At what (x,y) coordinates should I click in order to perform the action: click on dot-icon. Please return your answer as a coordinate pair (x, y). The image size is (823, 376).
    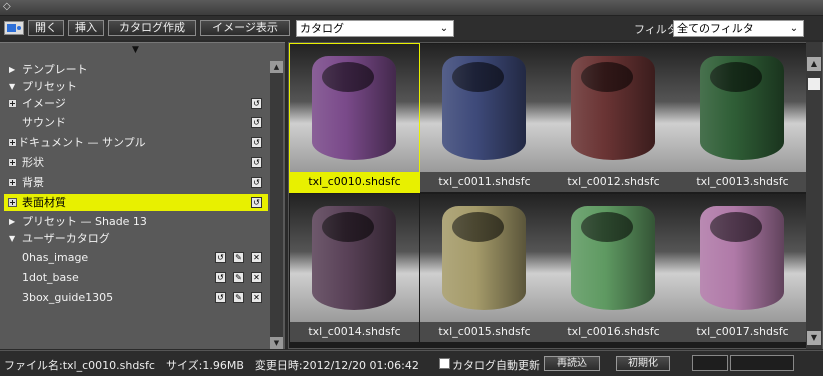
    Looking at the image, I should click on (19, 28).